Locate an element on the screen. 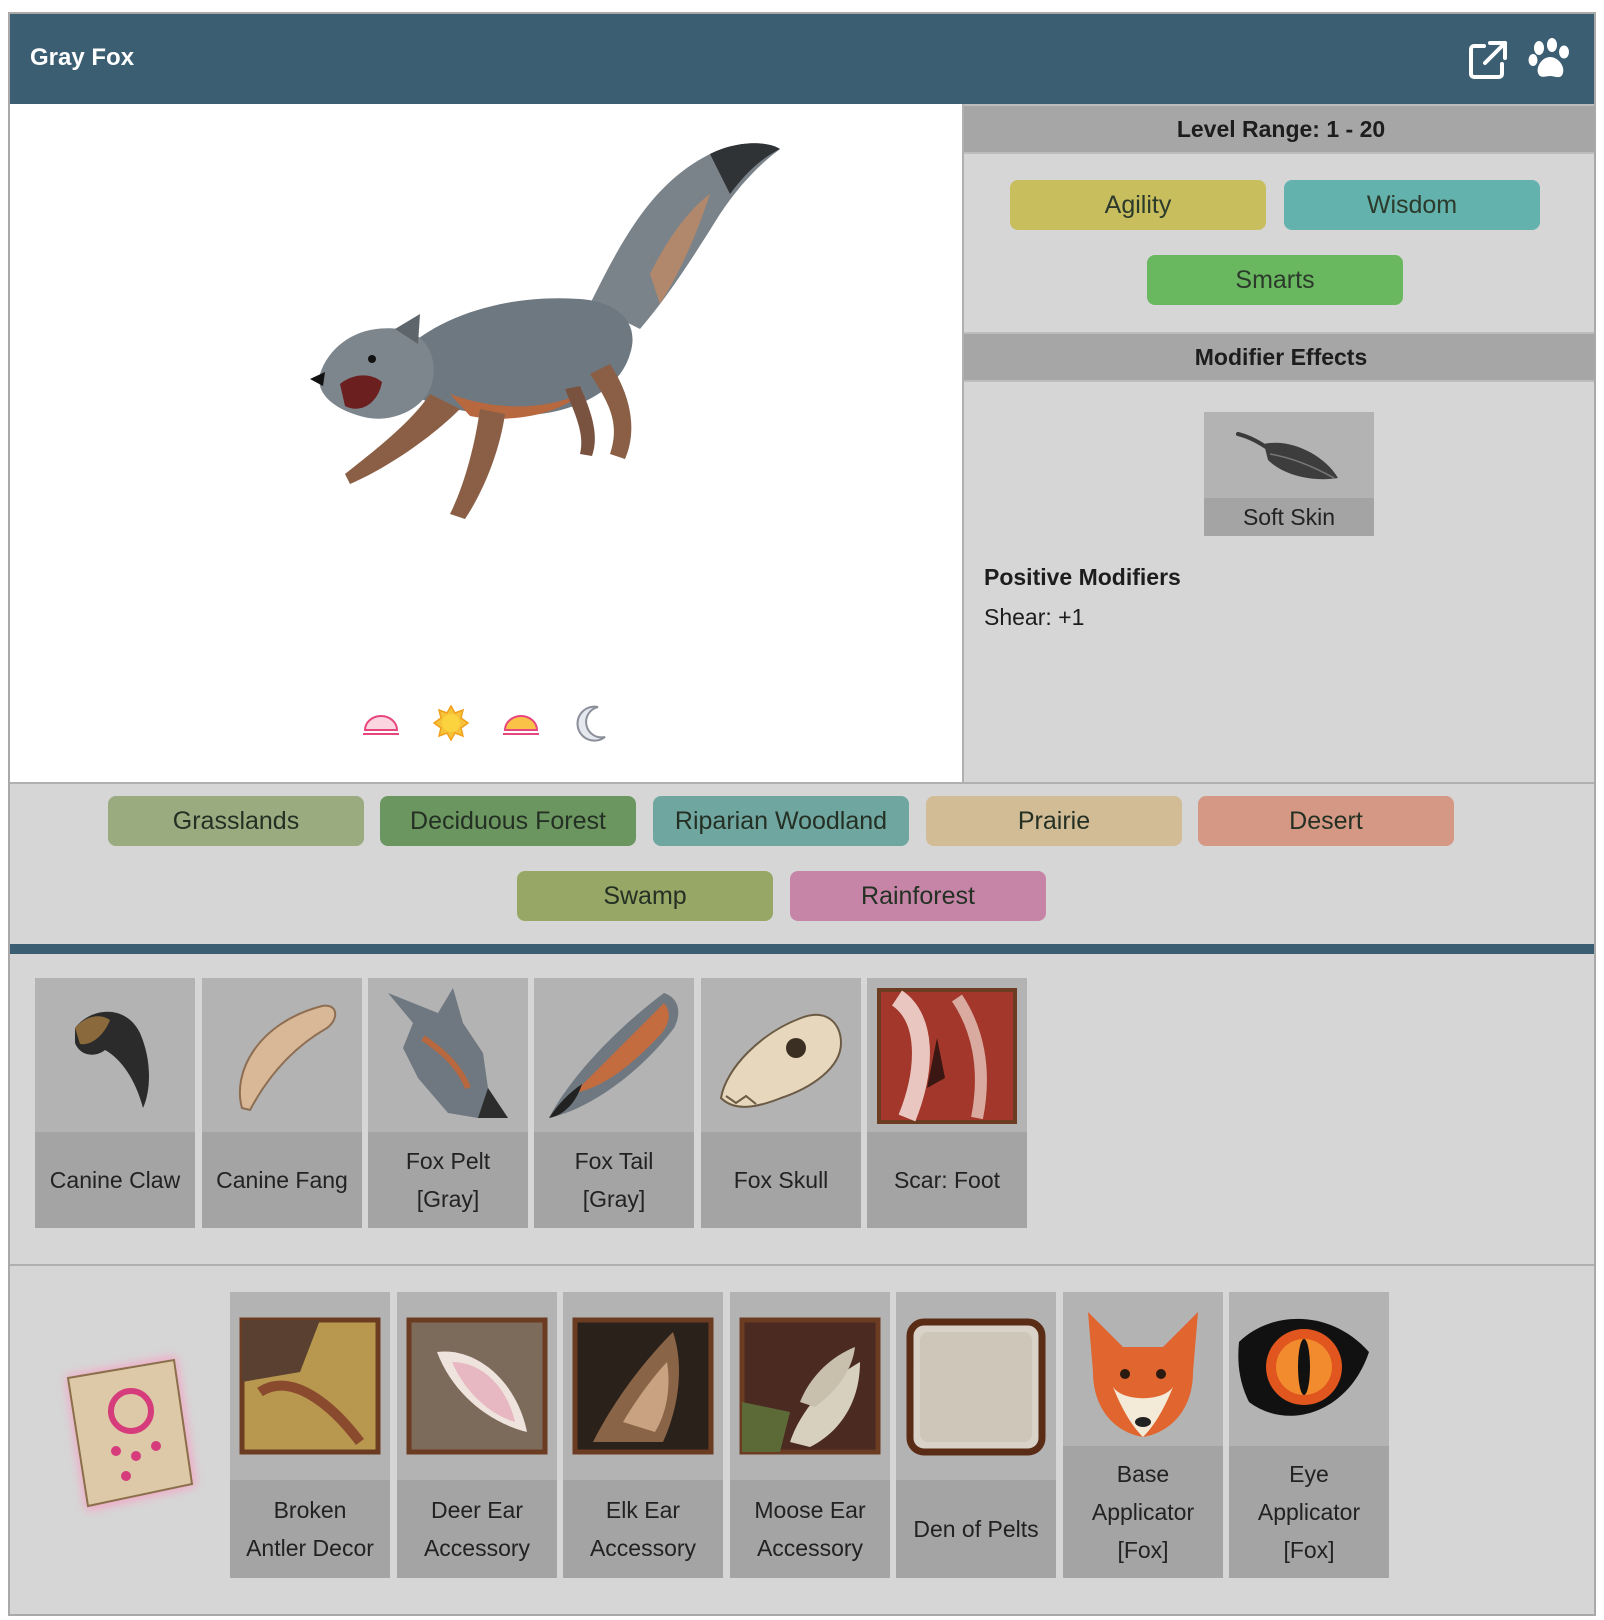 The height and width of the screenshot is (1620, 1604). creature-name: Gray Fox is located at coordinates (82, 57).